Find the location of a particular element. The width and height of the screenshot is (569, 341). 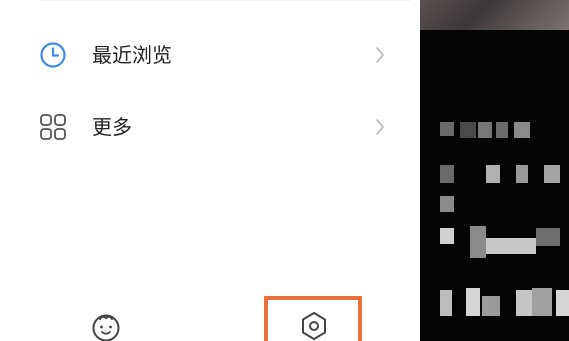

face-icon is located at coordinates (106, 325).